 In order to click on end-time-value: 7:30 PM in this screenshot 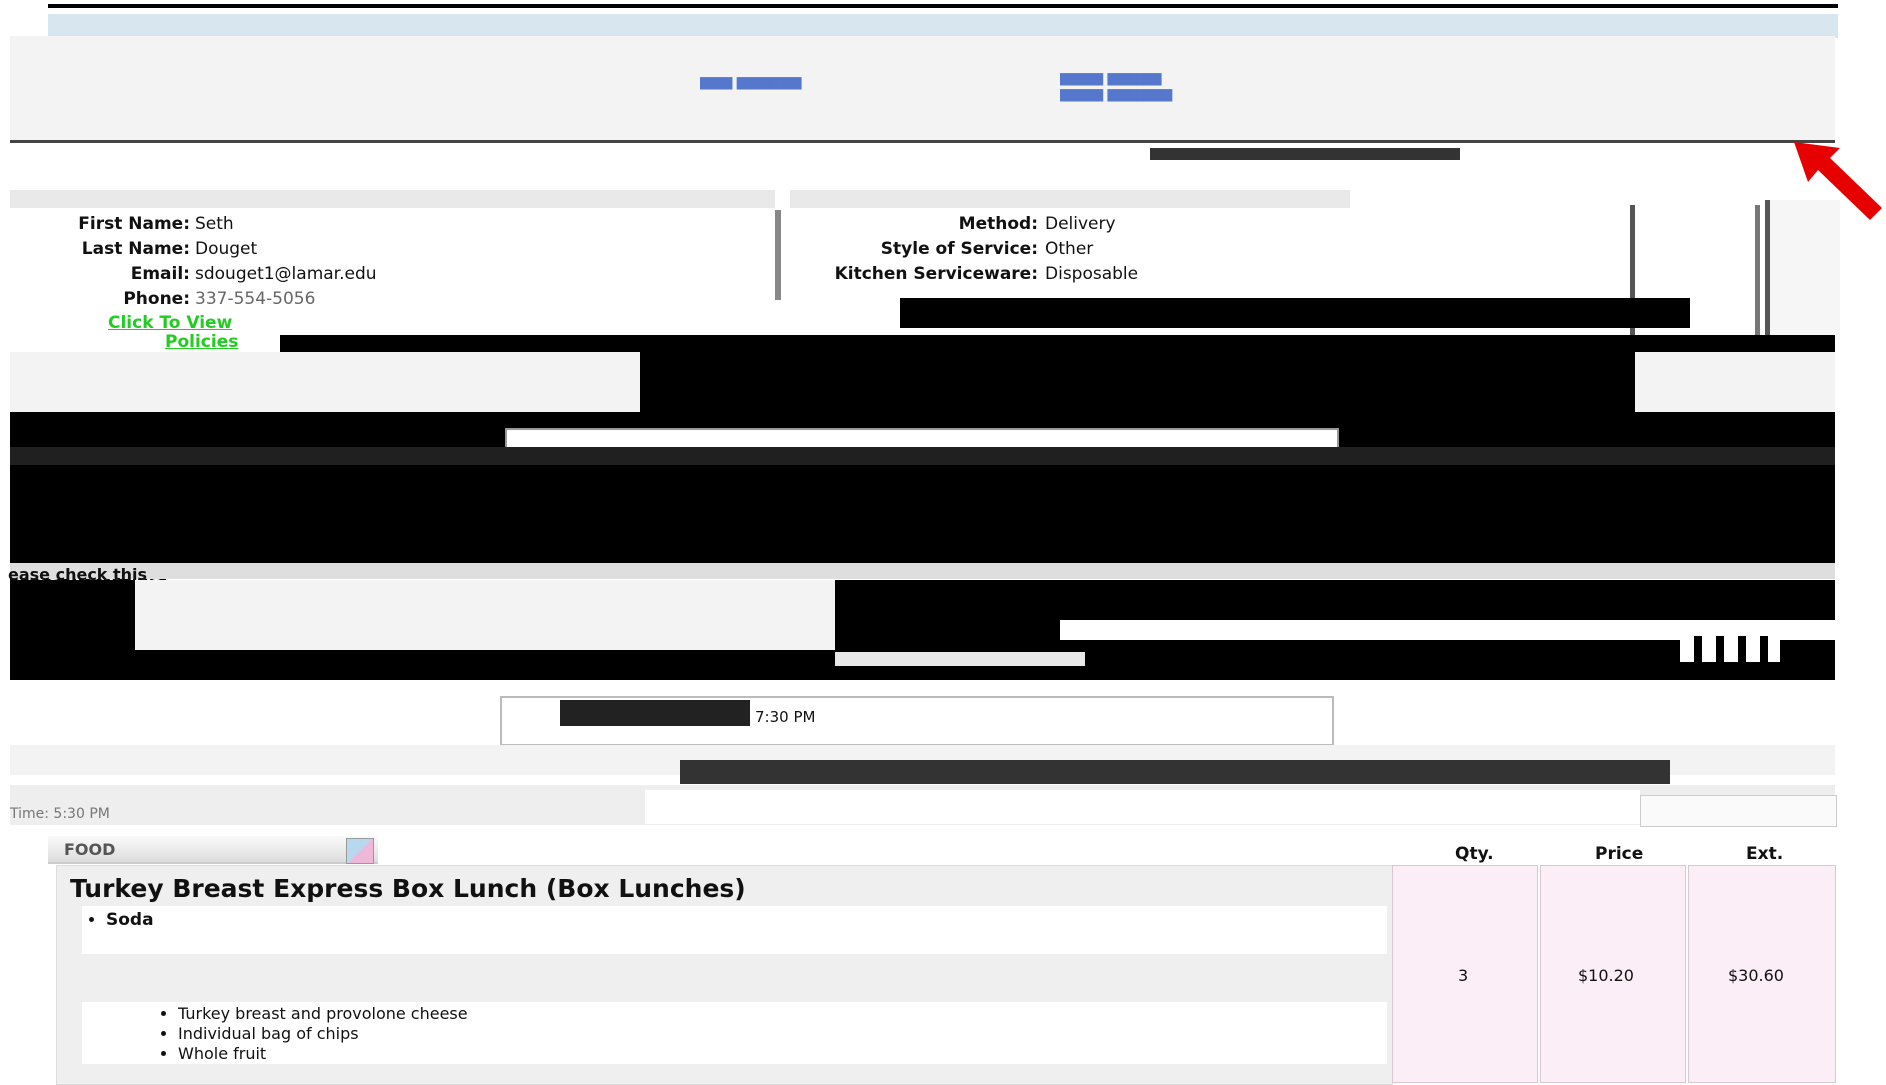, I will do `click(785, 717)`.